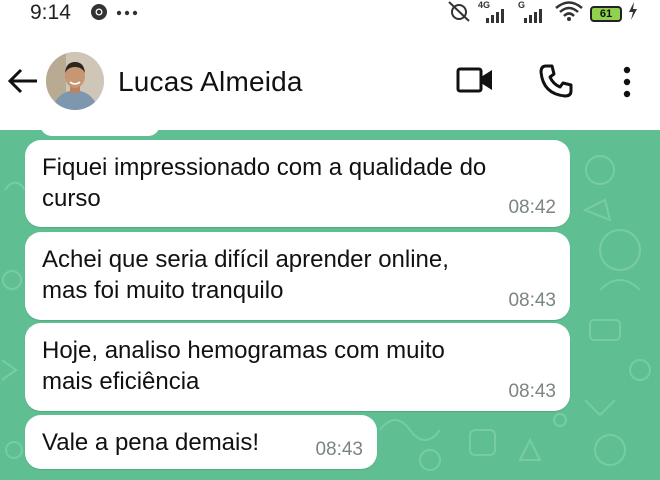  I want to click on video-camera-icon, so click(474, 80).